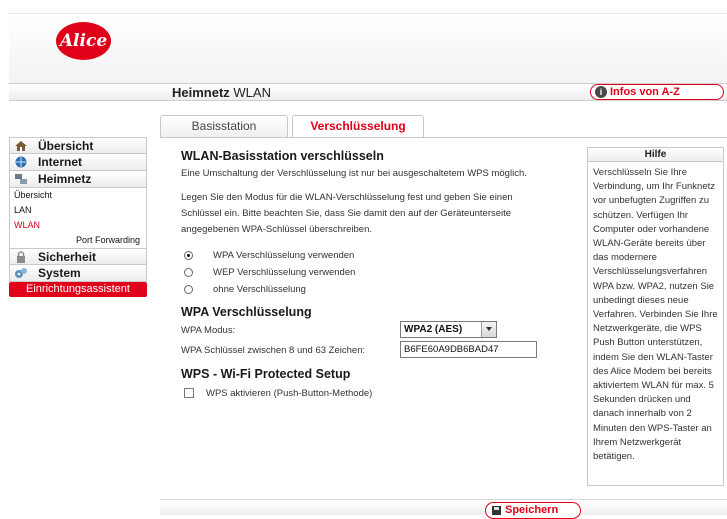  Describe the element at coordinates (78, 210) in the screenshot. I see `sidebar-subitem-lan: LAN` at that location.